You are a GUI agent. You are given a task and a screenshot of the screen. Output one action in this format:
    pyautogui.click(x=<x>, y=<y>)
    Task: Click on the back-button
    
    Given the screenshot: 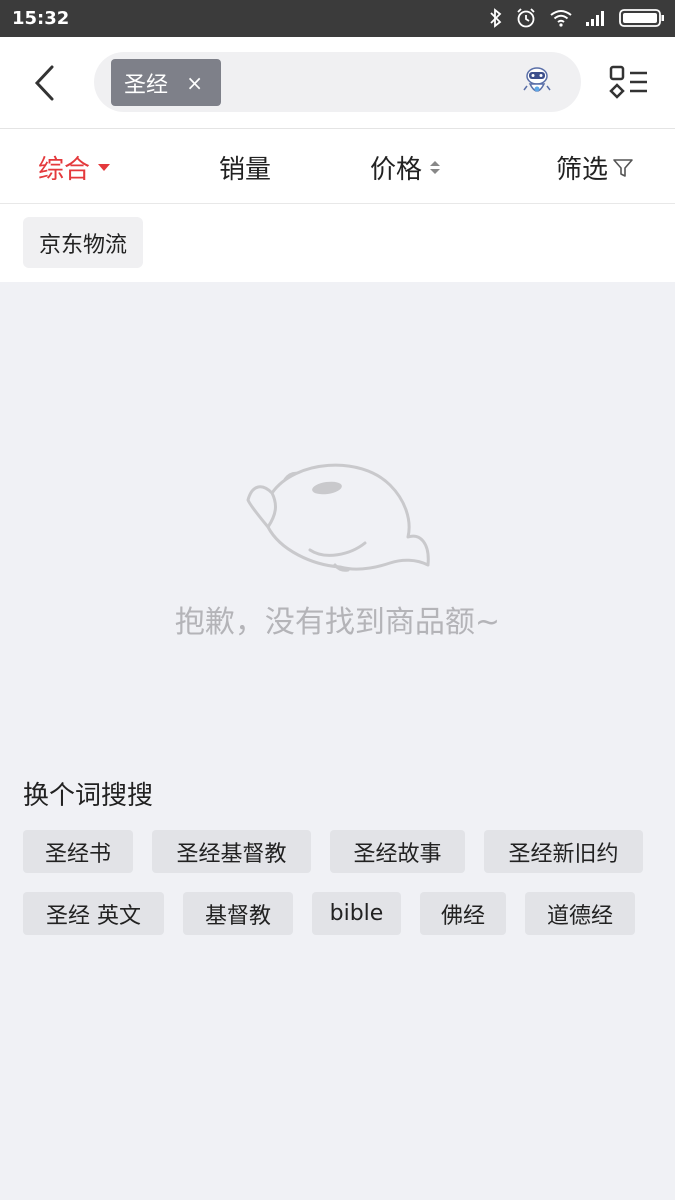 What is the action you would take?
    pyautogui.click(x=46, y=83)
    